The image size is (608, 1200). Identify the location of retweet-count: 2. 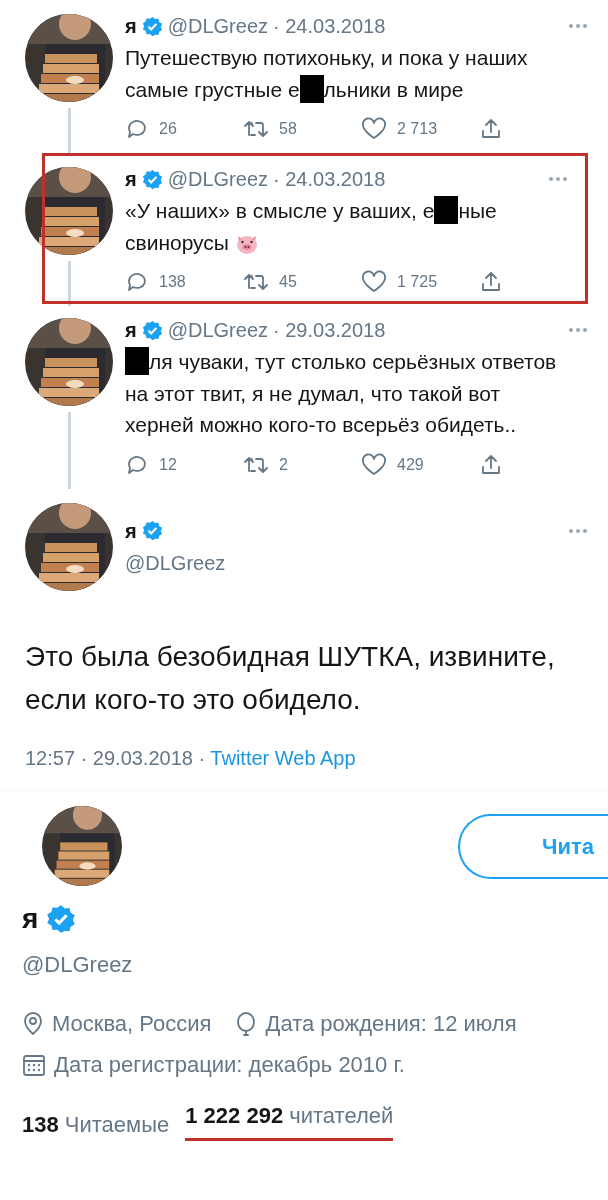
(283, 464).